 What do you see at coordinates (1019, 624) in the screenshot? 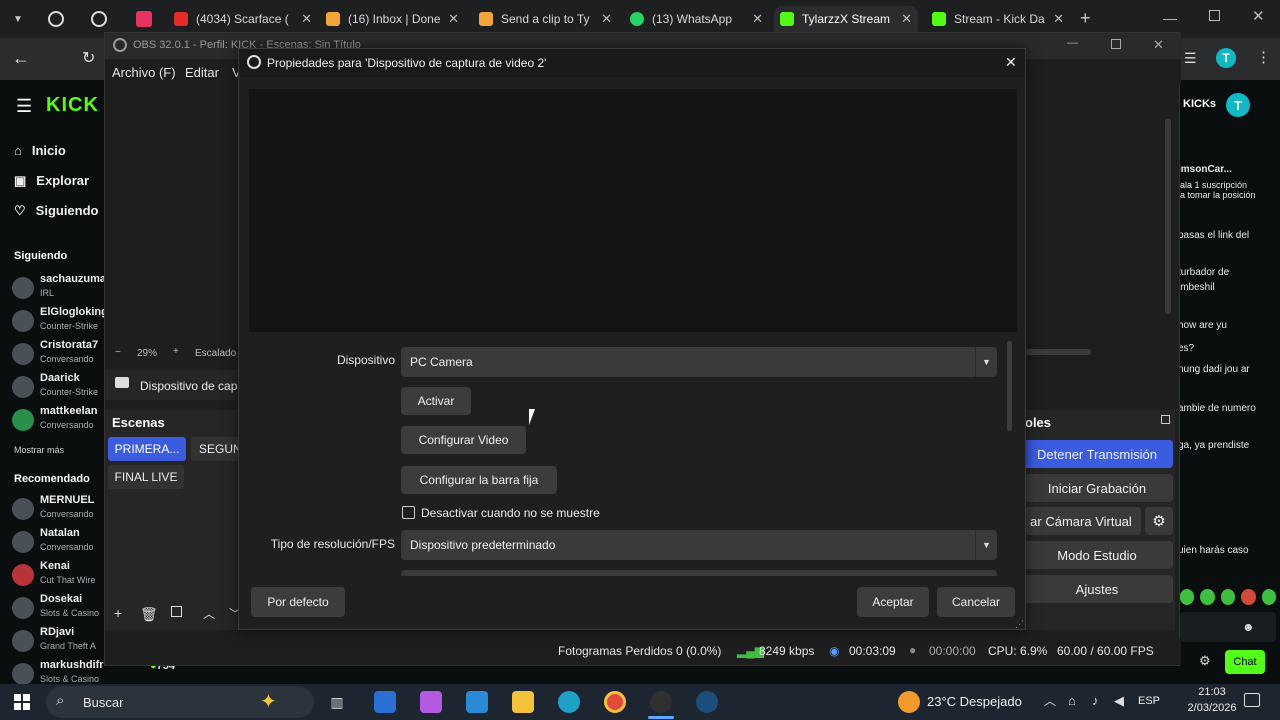
I see `resize-grip-icon: ⋰` at bounding box center [1019, 624].